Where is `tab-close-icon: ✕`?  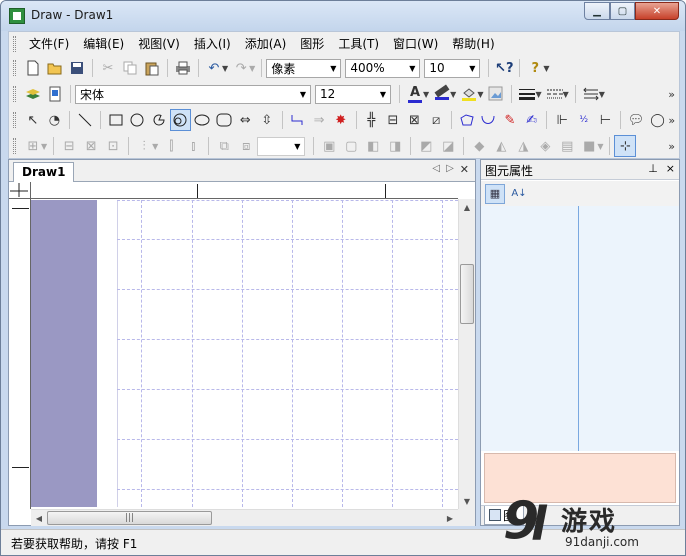
tab-close-icon: ✕ is located at coordinates (464, 169).